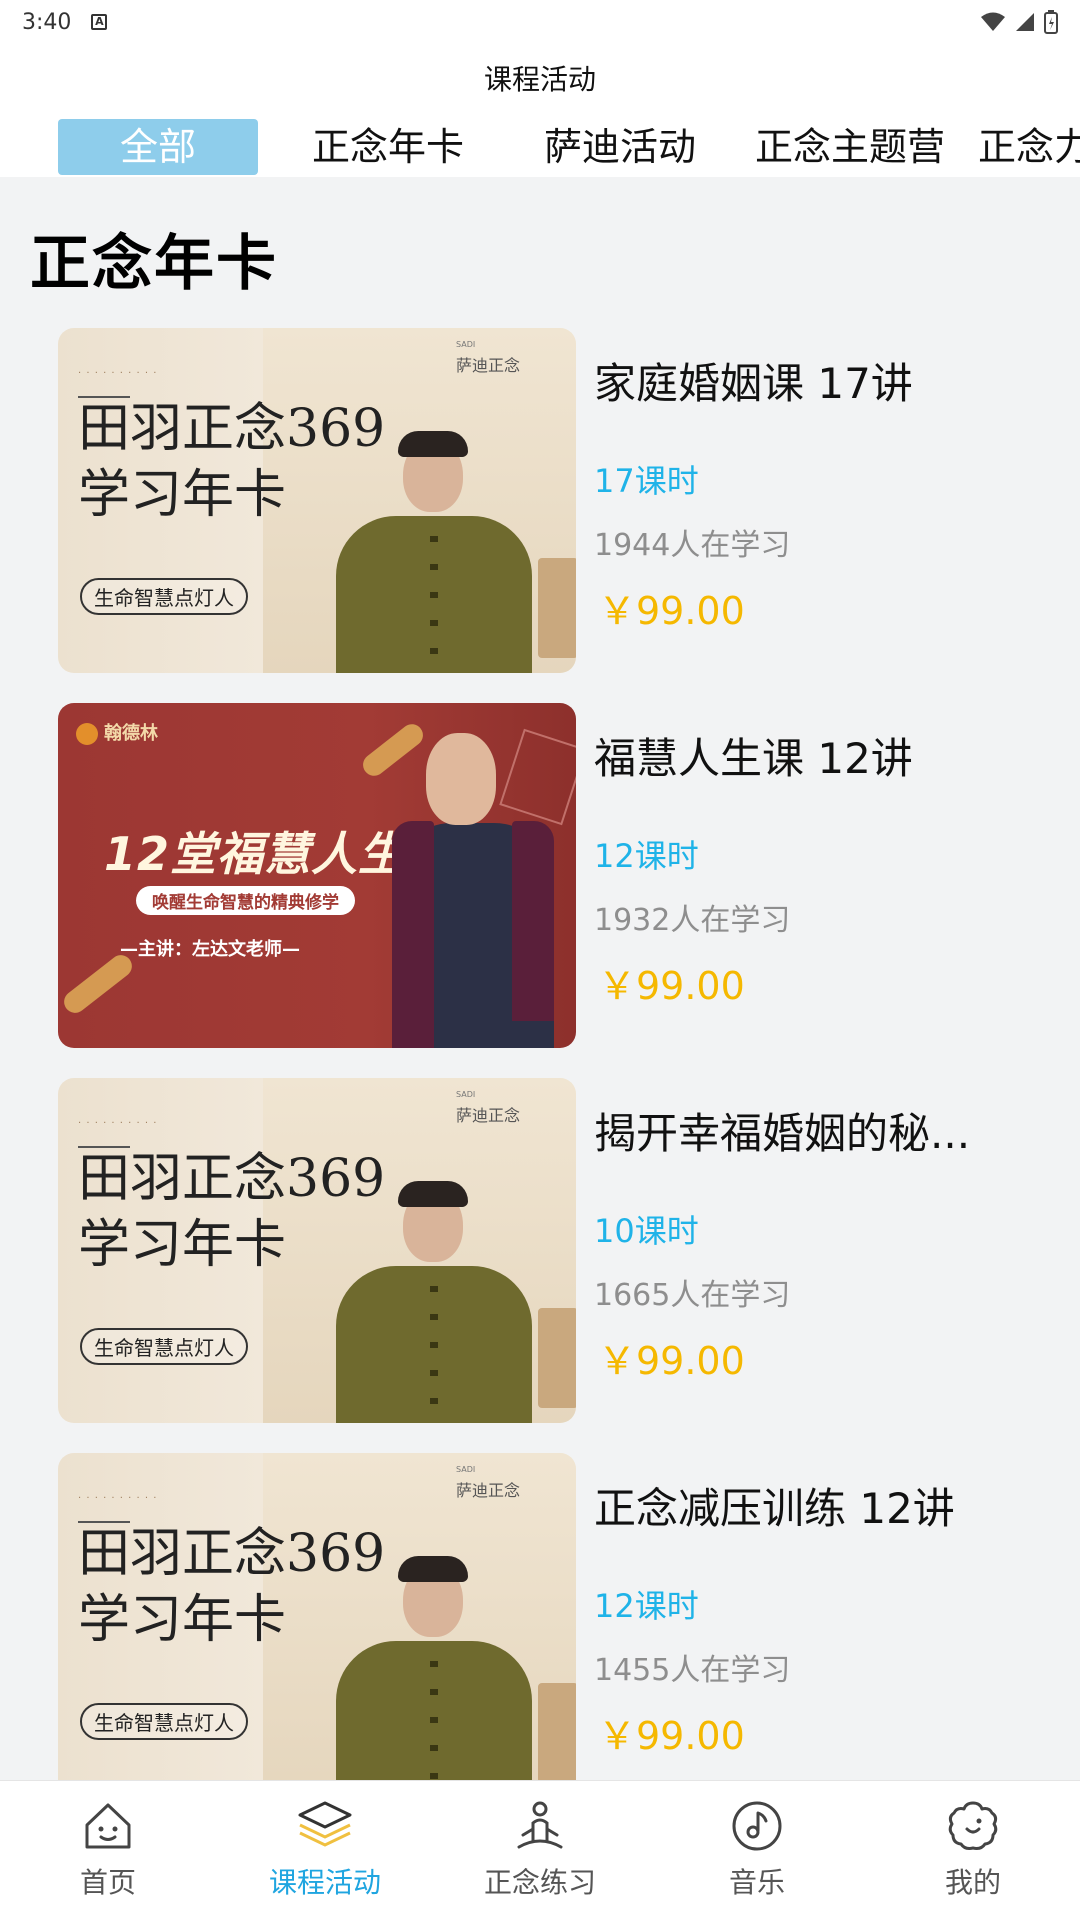 This screenshot has width=1080, height=1920. Describe the element at coordinates (993, 21) in the screenshot. I see `wifi-icon` at that location.